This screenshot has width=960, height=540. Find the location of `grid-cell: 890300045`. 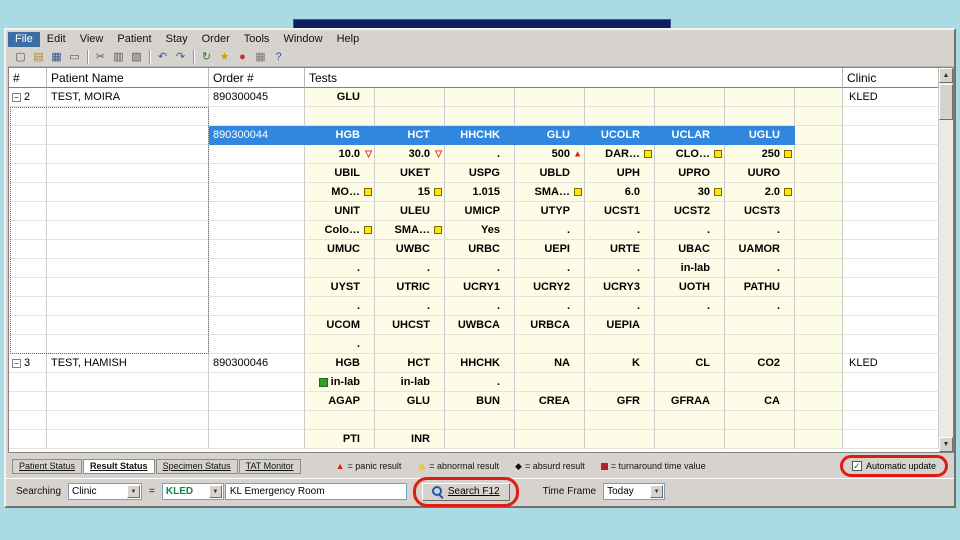

grid-cell: 890300045 is located at coordinates (257, 97).